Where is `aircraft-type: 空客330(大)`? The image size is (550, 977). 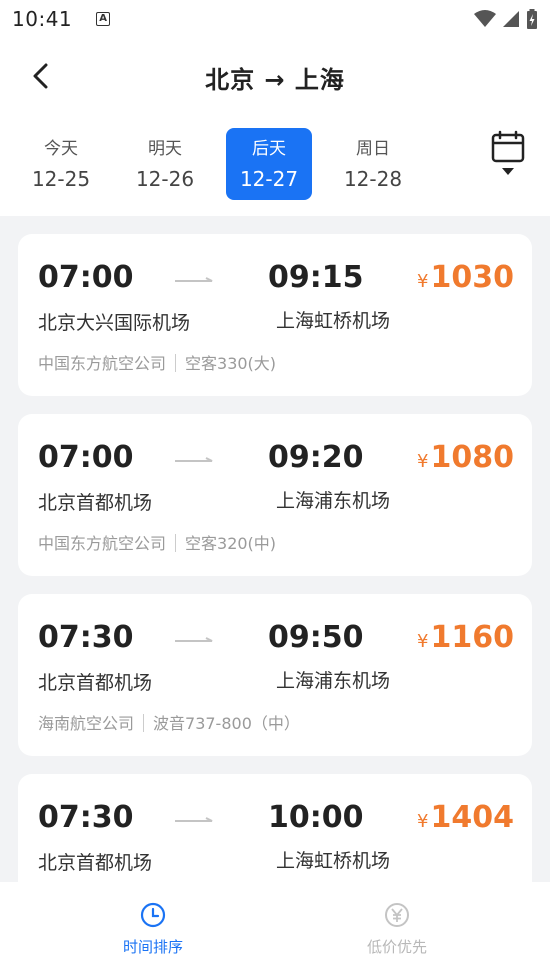 aircraft-type: 空客330(大) is located at coordinates (231, 363).